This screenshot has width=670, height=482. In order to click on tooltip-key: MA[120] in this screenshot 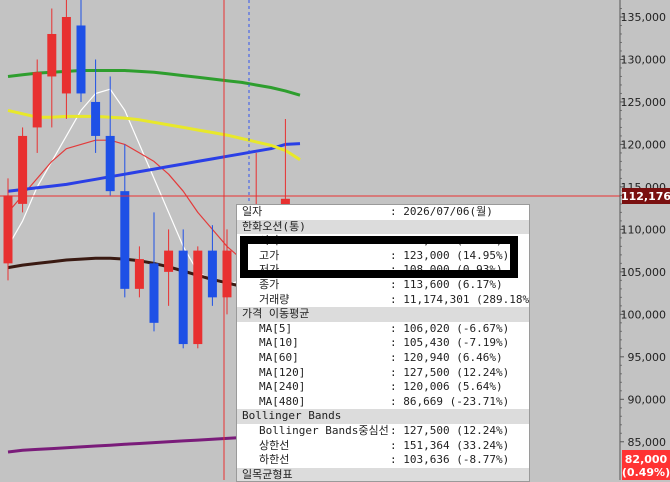, I will do `click(282, 372)`.